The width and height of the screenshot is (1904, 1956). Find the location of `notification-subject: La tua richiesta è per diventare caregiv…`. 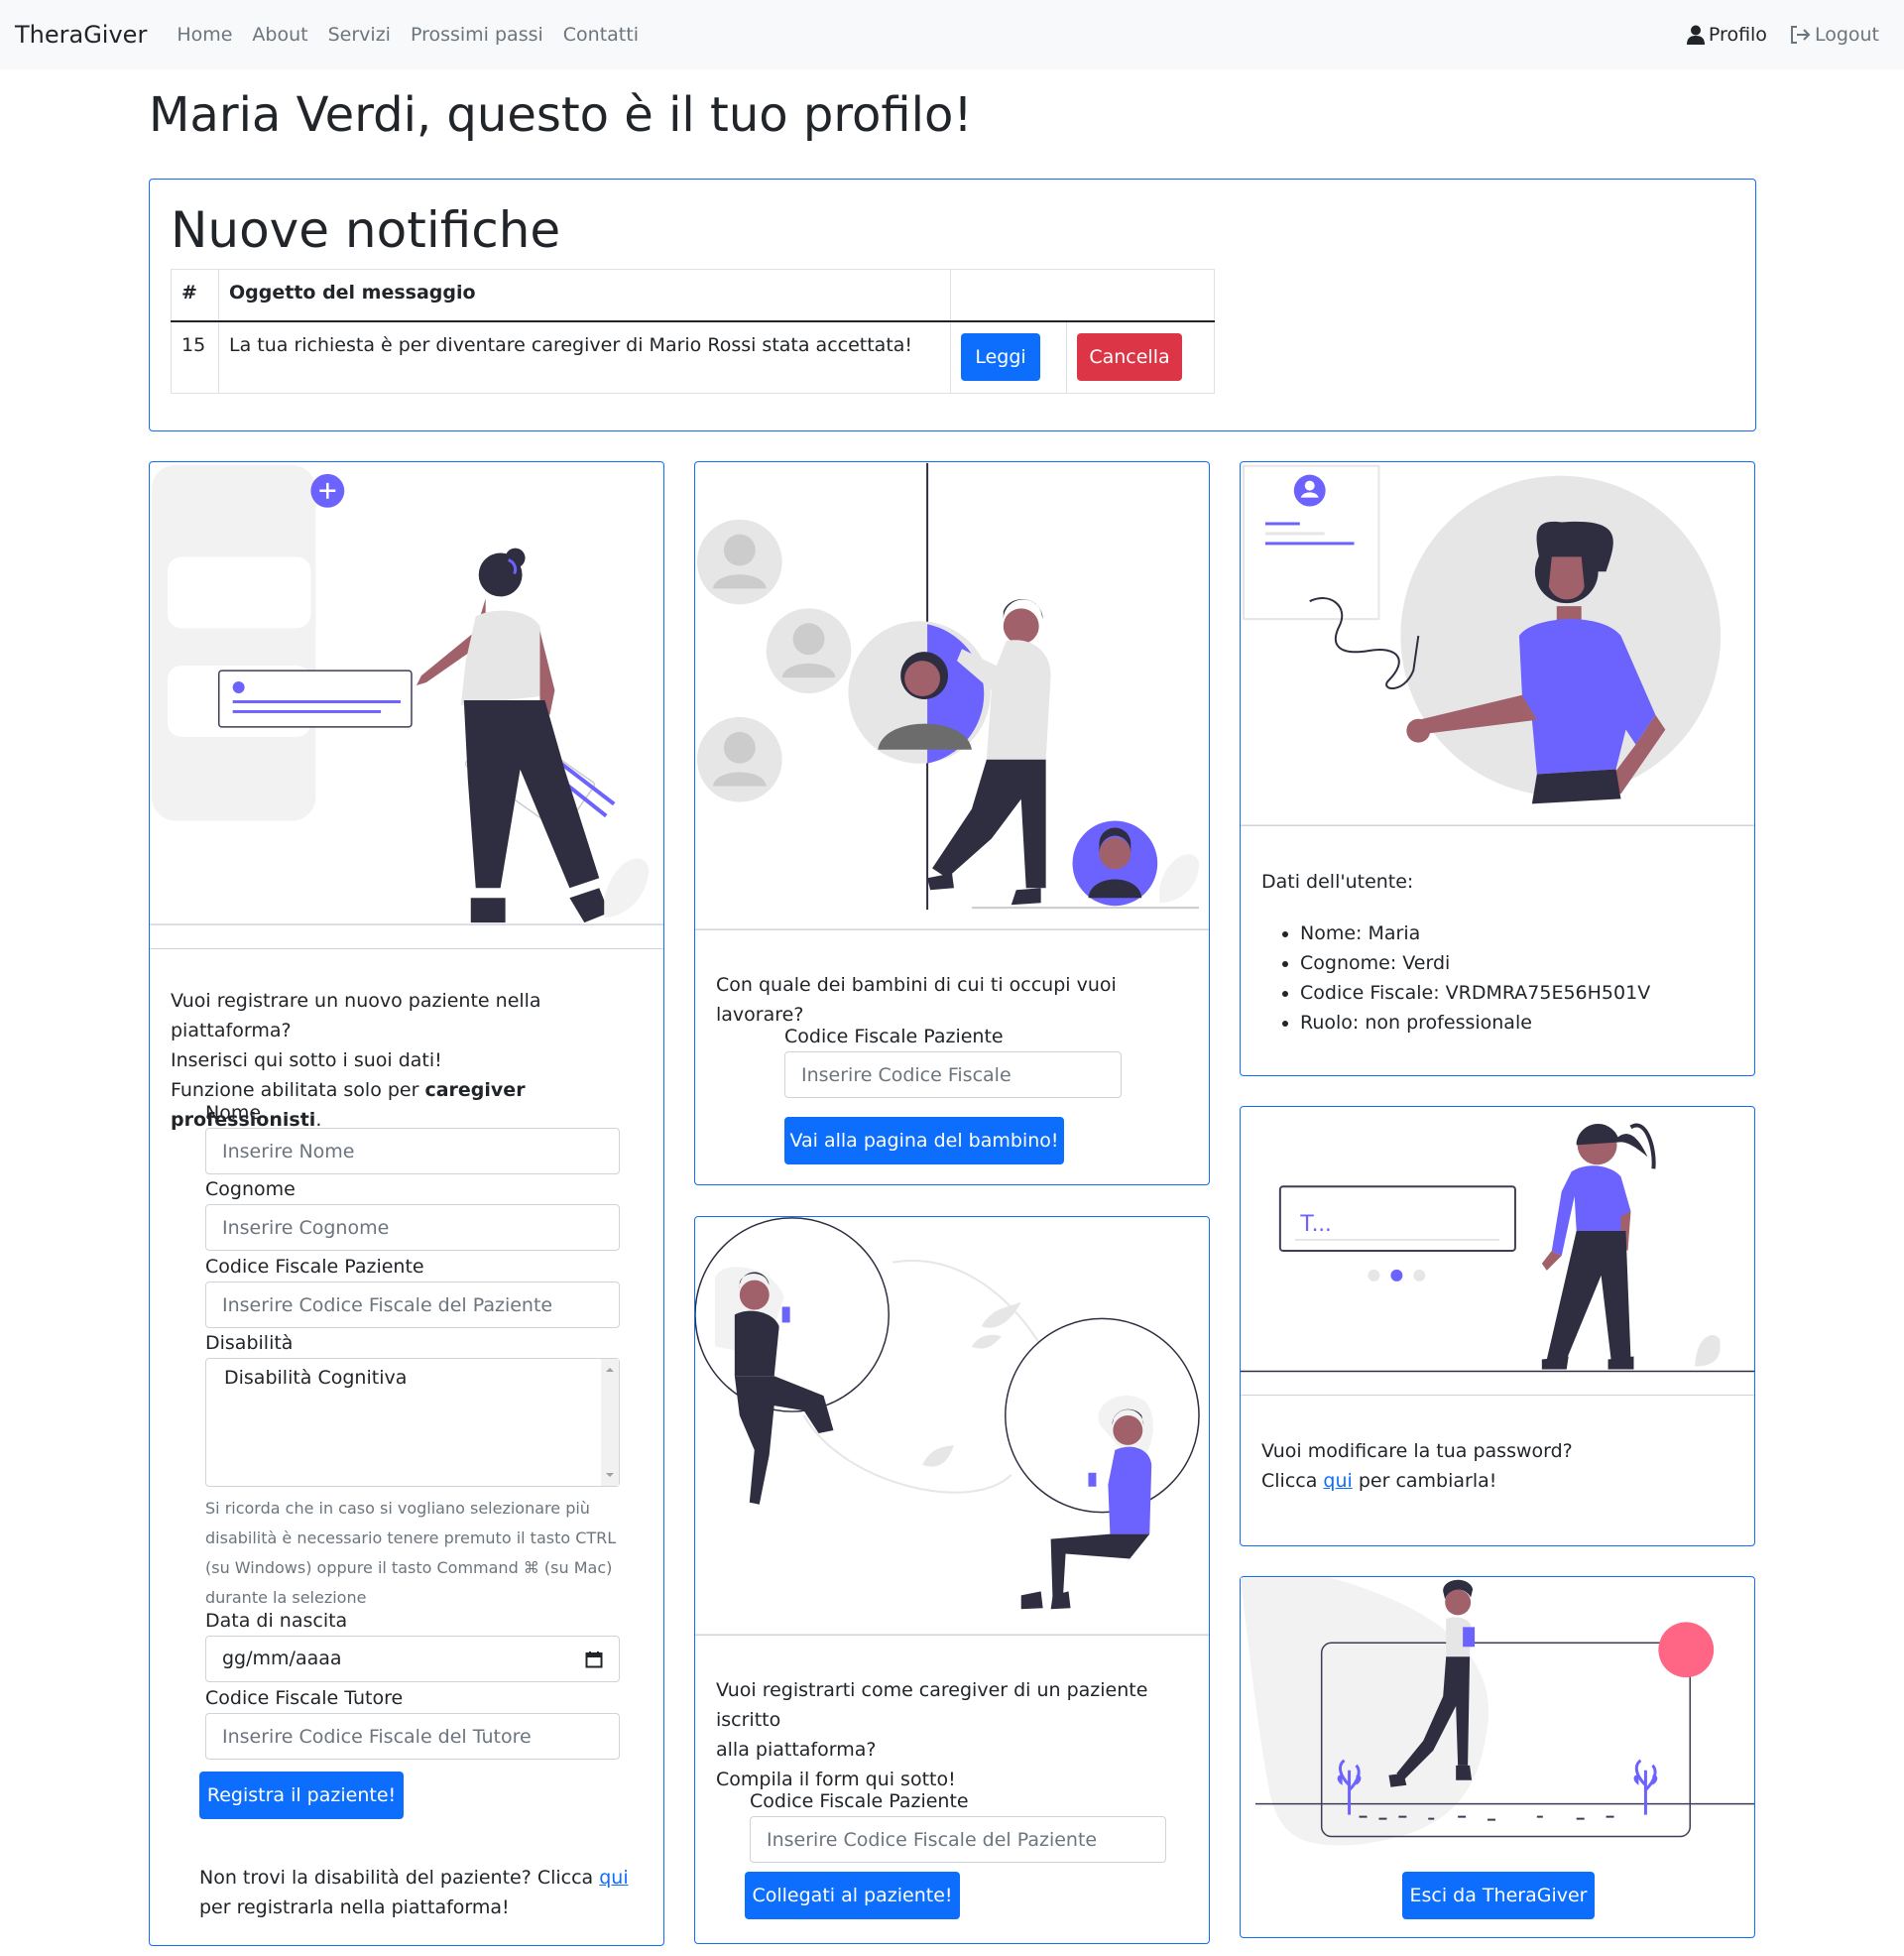

notification-subject: La tua richiesta è per diventare caregiv… is located at coordinates (584, 357).